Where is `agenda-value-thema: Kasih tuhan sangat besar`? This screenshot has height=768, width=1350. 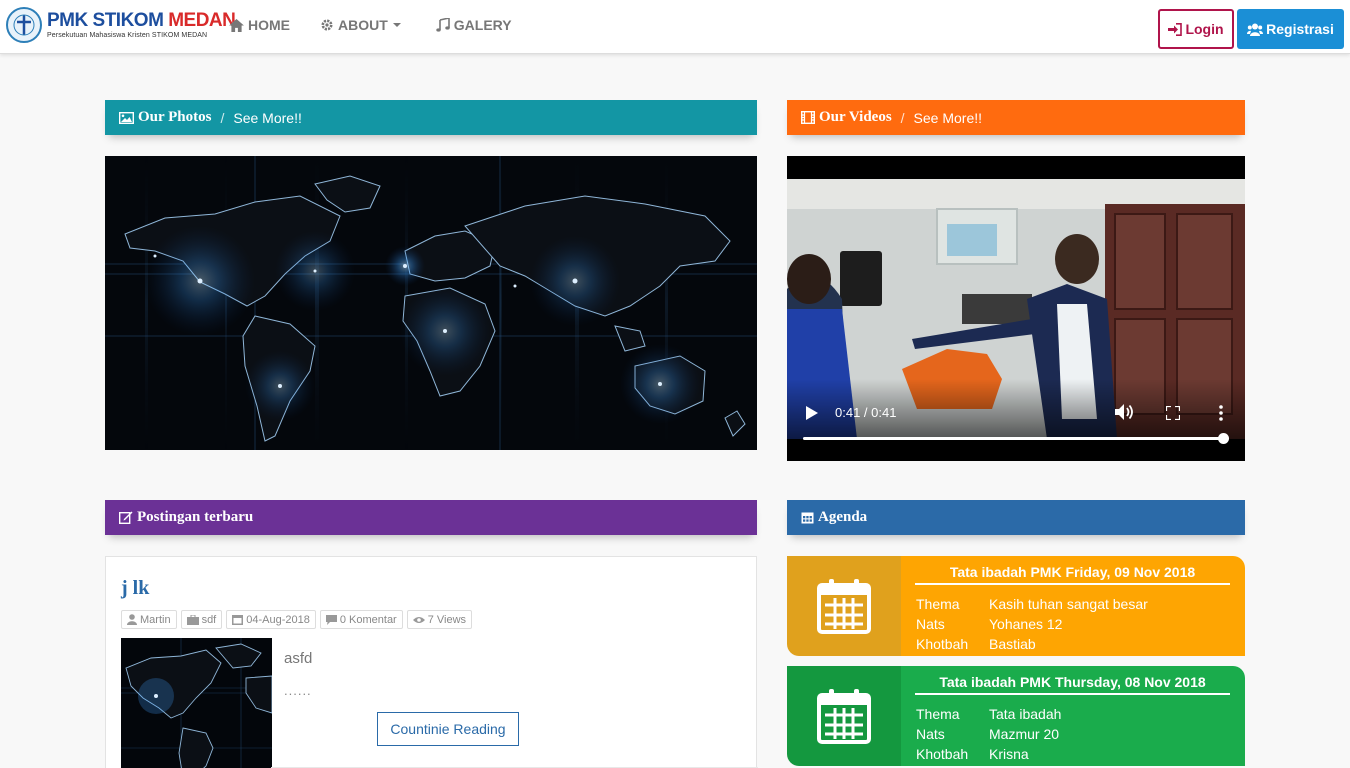
agenda-value-thema: Kasih tuhan sangat besar is located at coordinates (1068, 604).